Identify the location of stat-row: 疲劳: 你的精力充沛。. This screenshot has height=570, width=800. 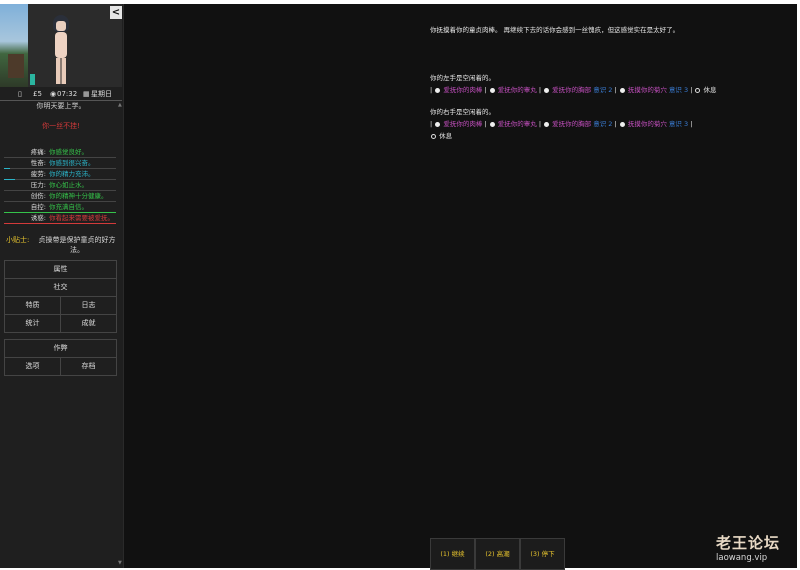
(61, 174).